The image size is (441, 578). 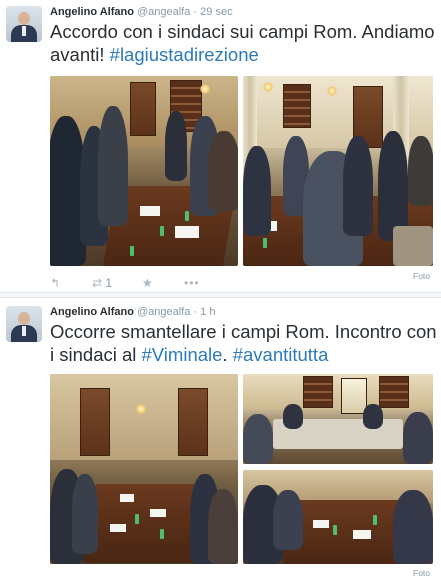 What do you see at coordinates (216, 12) in the screenshot?
I see `timestamp: 29 sec` at bounding box center [216, 12].